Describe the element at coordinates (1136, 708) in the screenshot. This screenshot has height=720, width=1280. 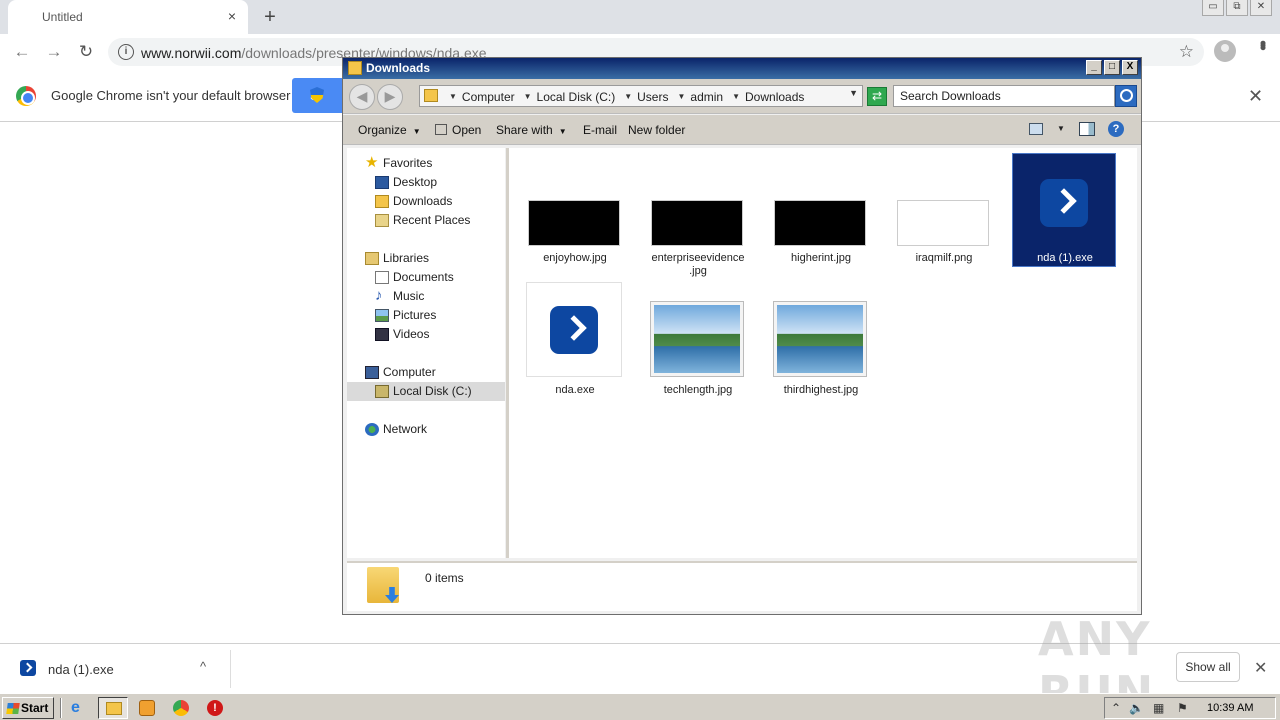
I see `volume-icon: 🔈` at that location.